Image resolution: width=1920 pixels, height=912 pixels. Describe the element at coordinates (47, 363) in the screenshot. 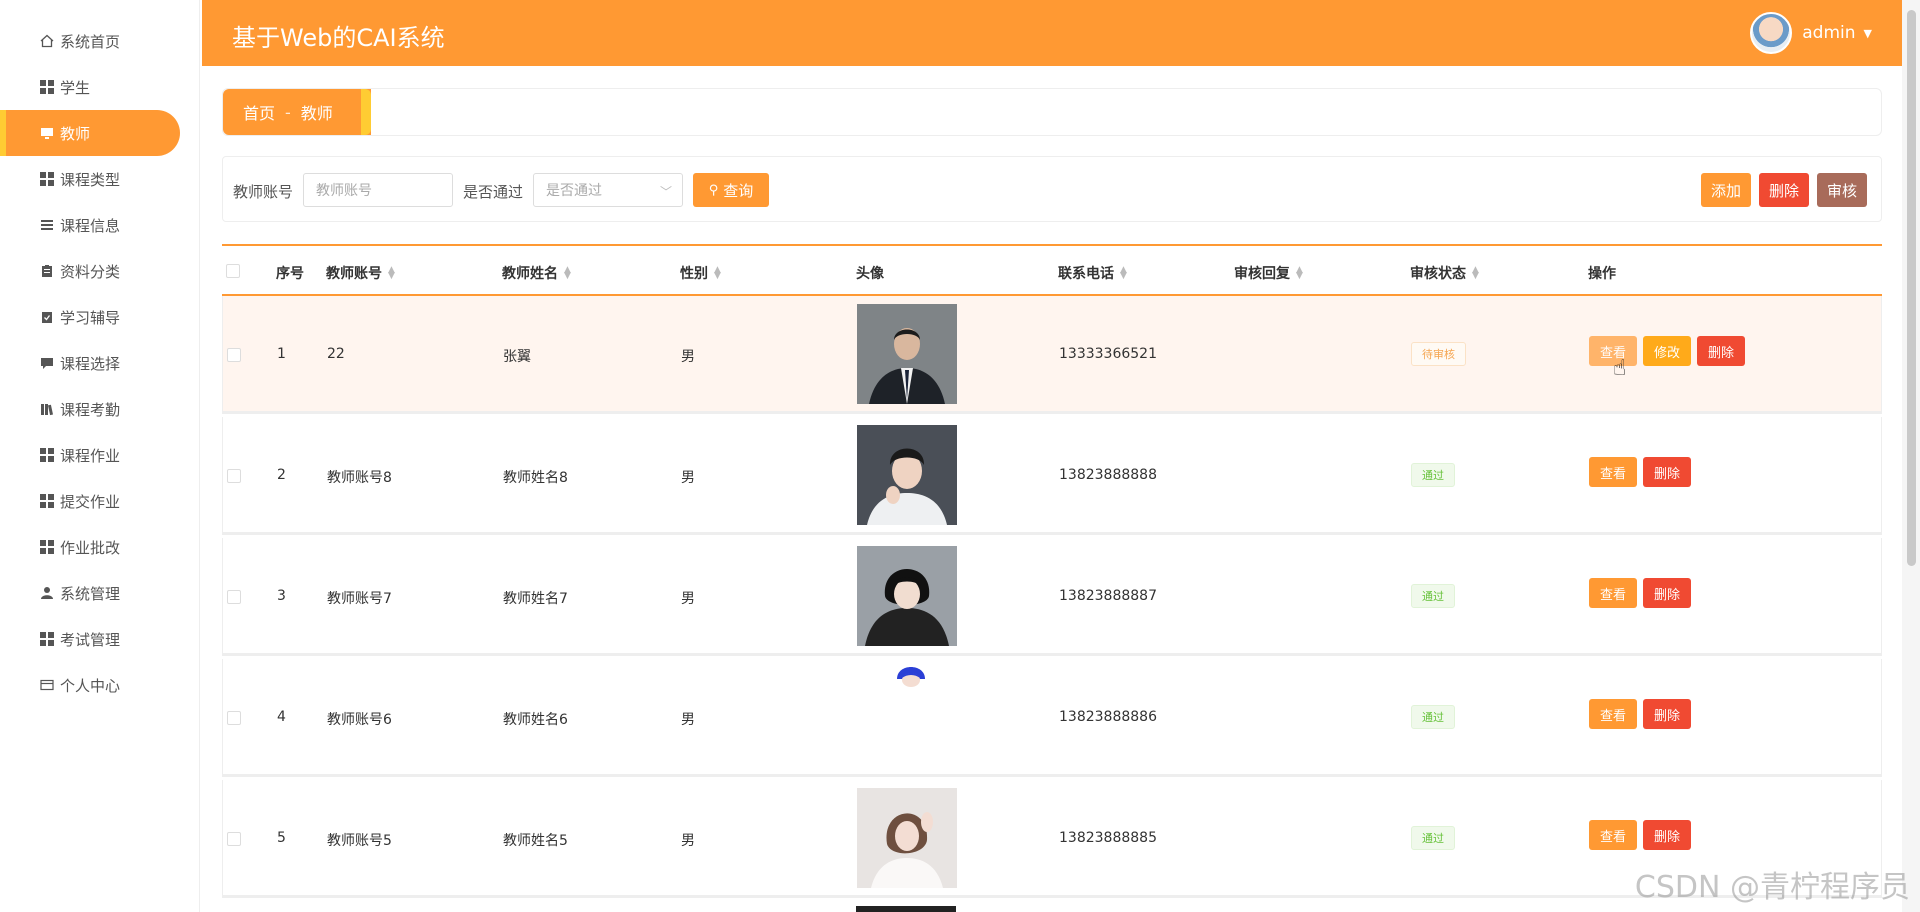

I see `chat-icon` at that location.